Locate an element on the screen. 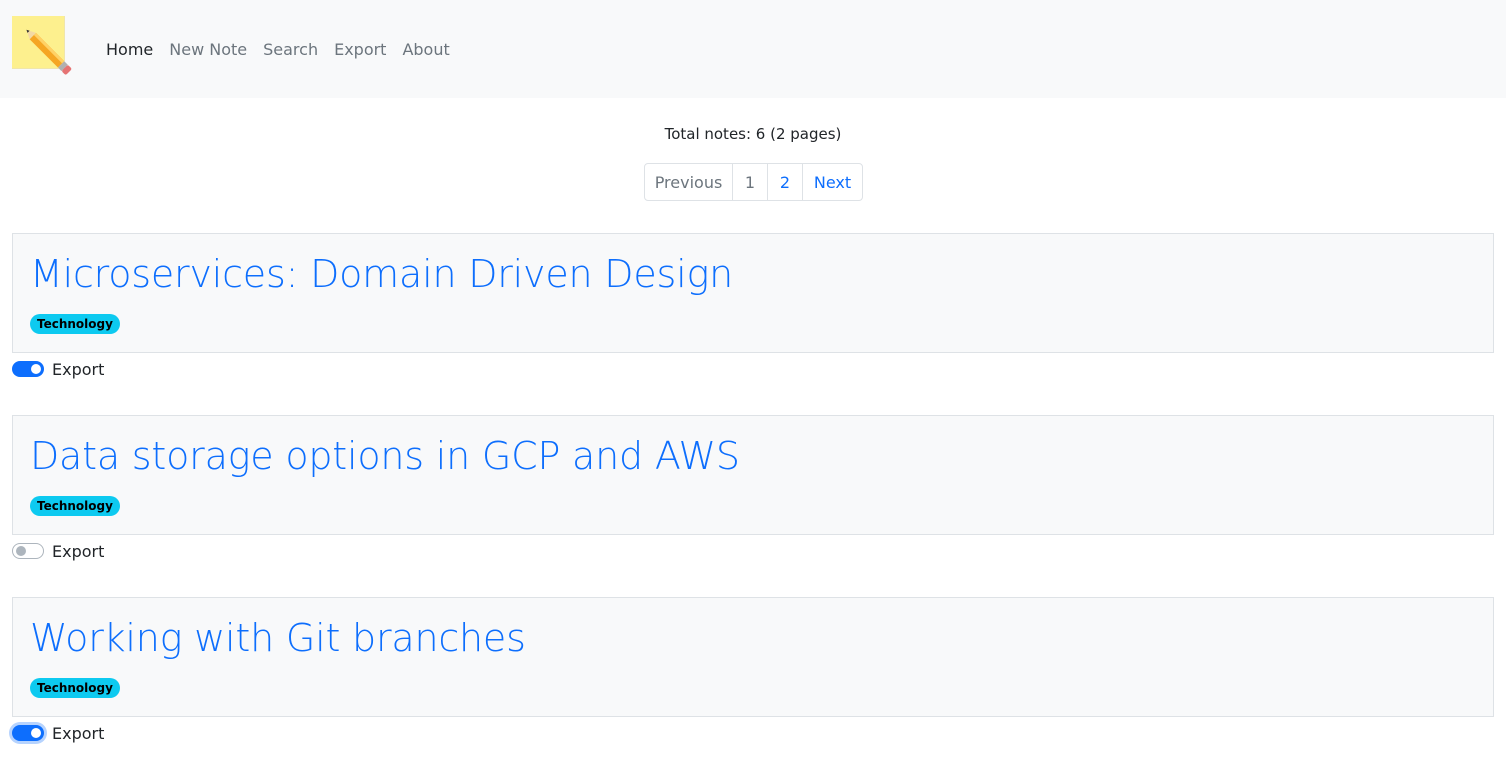 This screenshot has width=1506, height=769. pagination-next-button: Next is located at coordinates (832, 182).